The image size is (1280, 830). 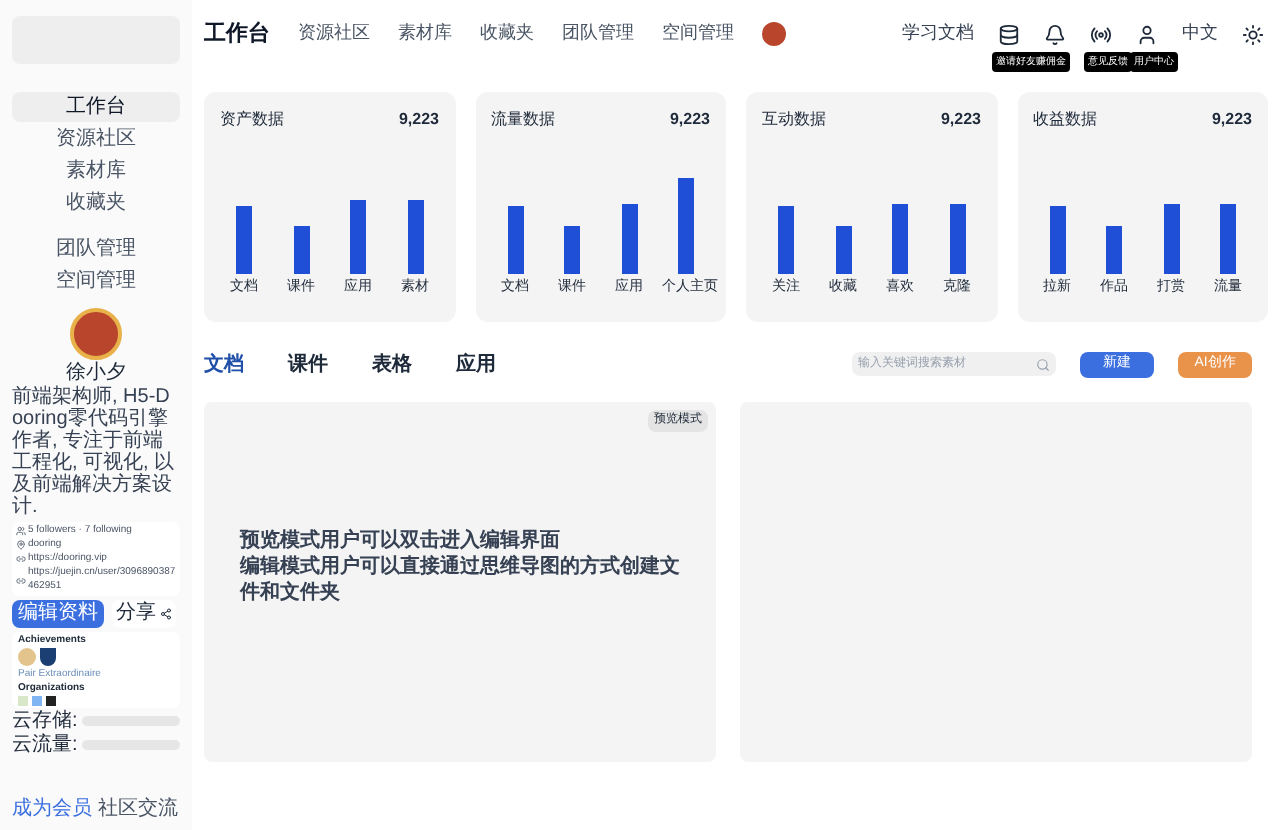 What do you see at coordinates (45, 745) in the screenshot?
I see `storage-label: 云流量:` at bounding box center [45, 745].